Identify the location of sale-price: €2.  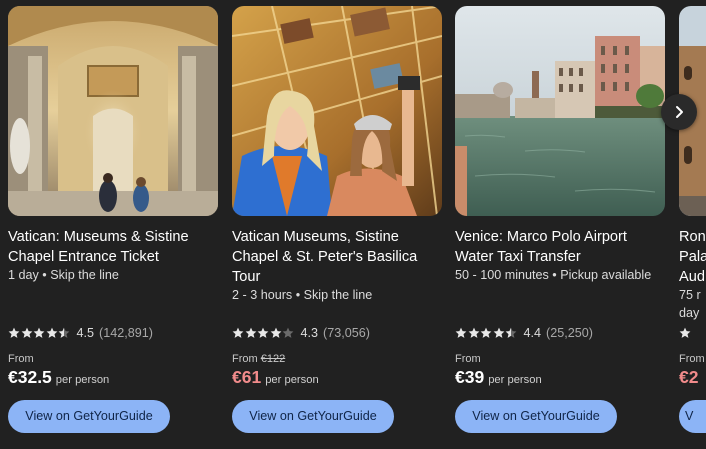
(689, 377).